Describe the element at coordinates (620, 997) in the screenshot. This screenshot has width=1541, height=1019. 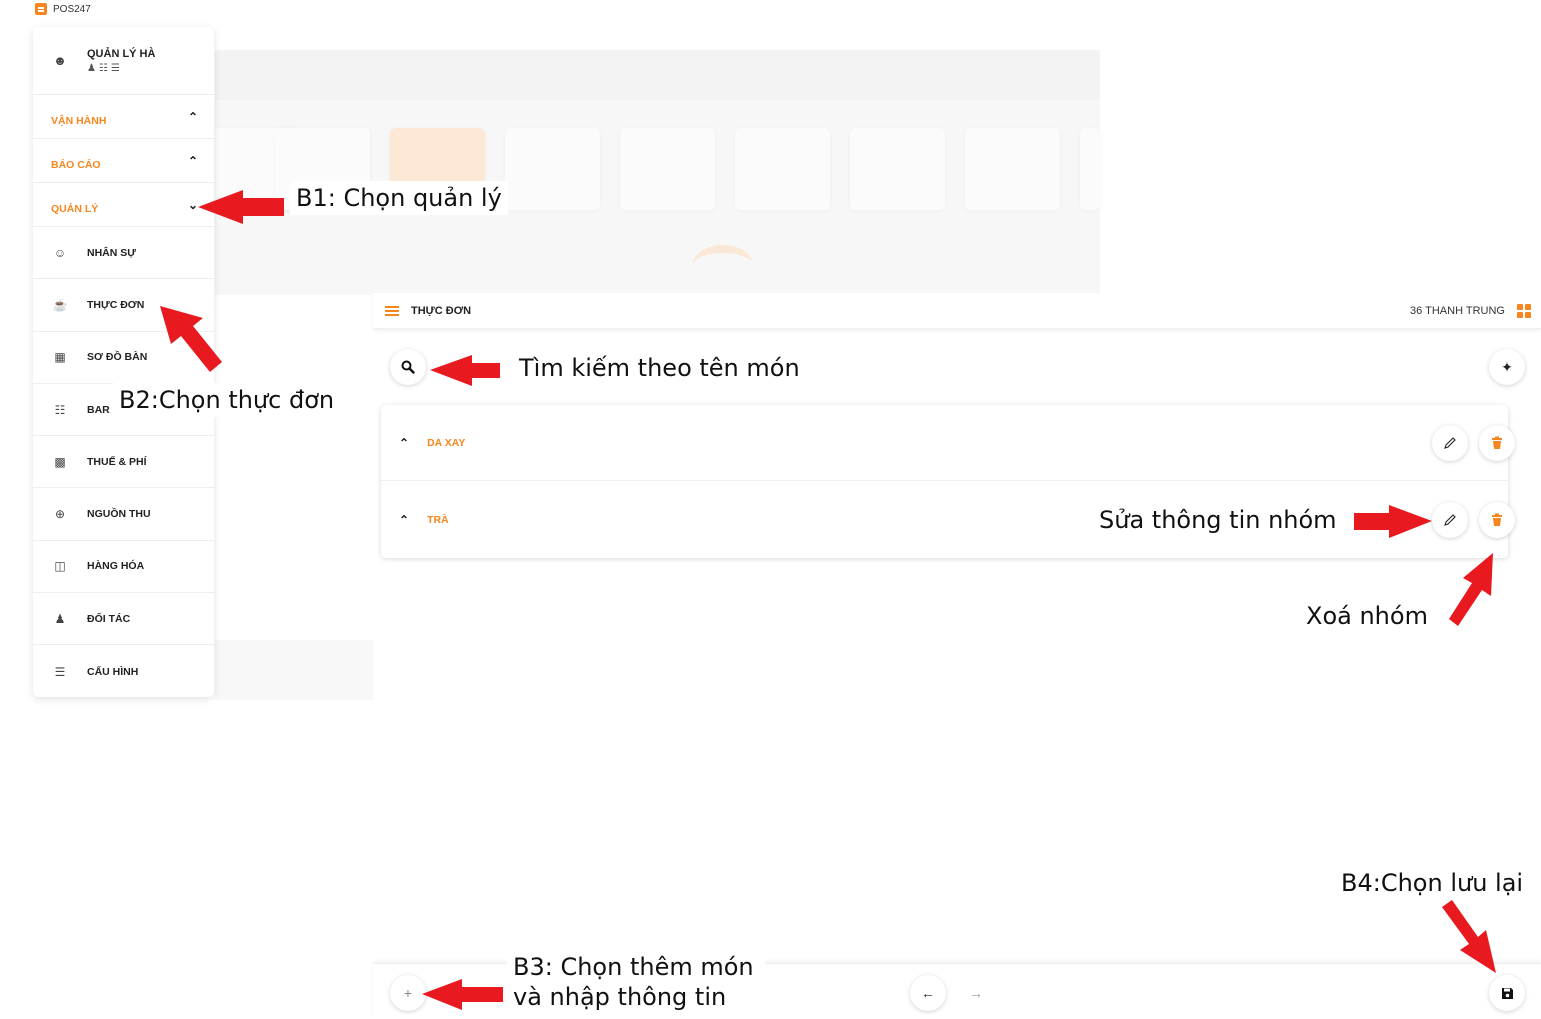
I see `annotation-b3-line2: và nhập thông tin` at that location.